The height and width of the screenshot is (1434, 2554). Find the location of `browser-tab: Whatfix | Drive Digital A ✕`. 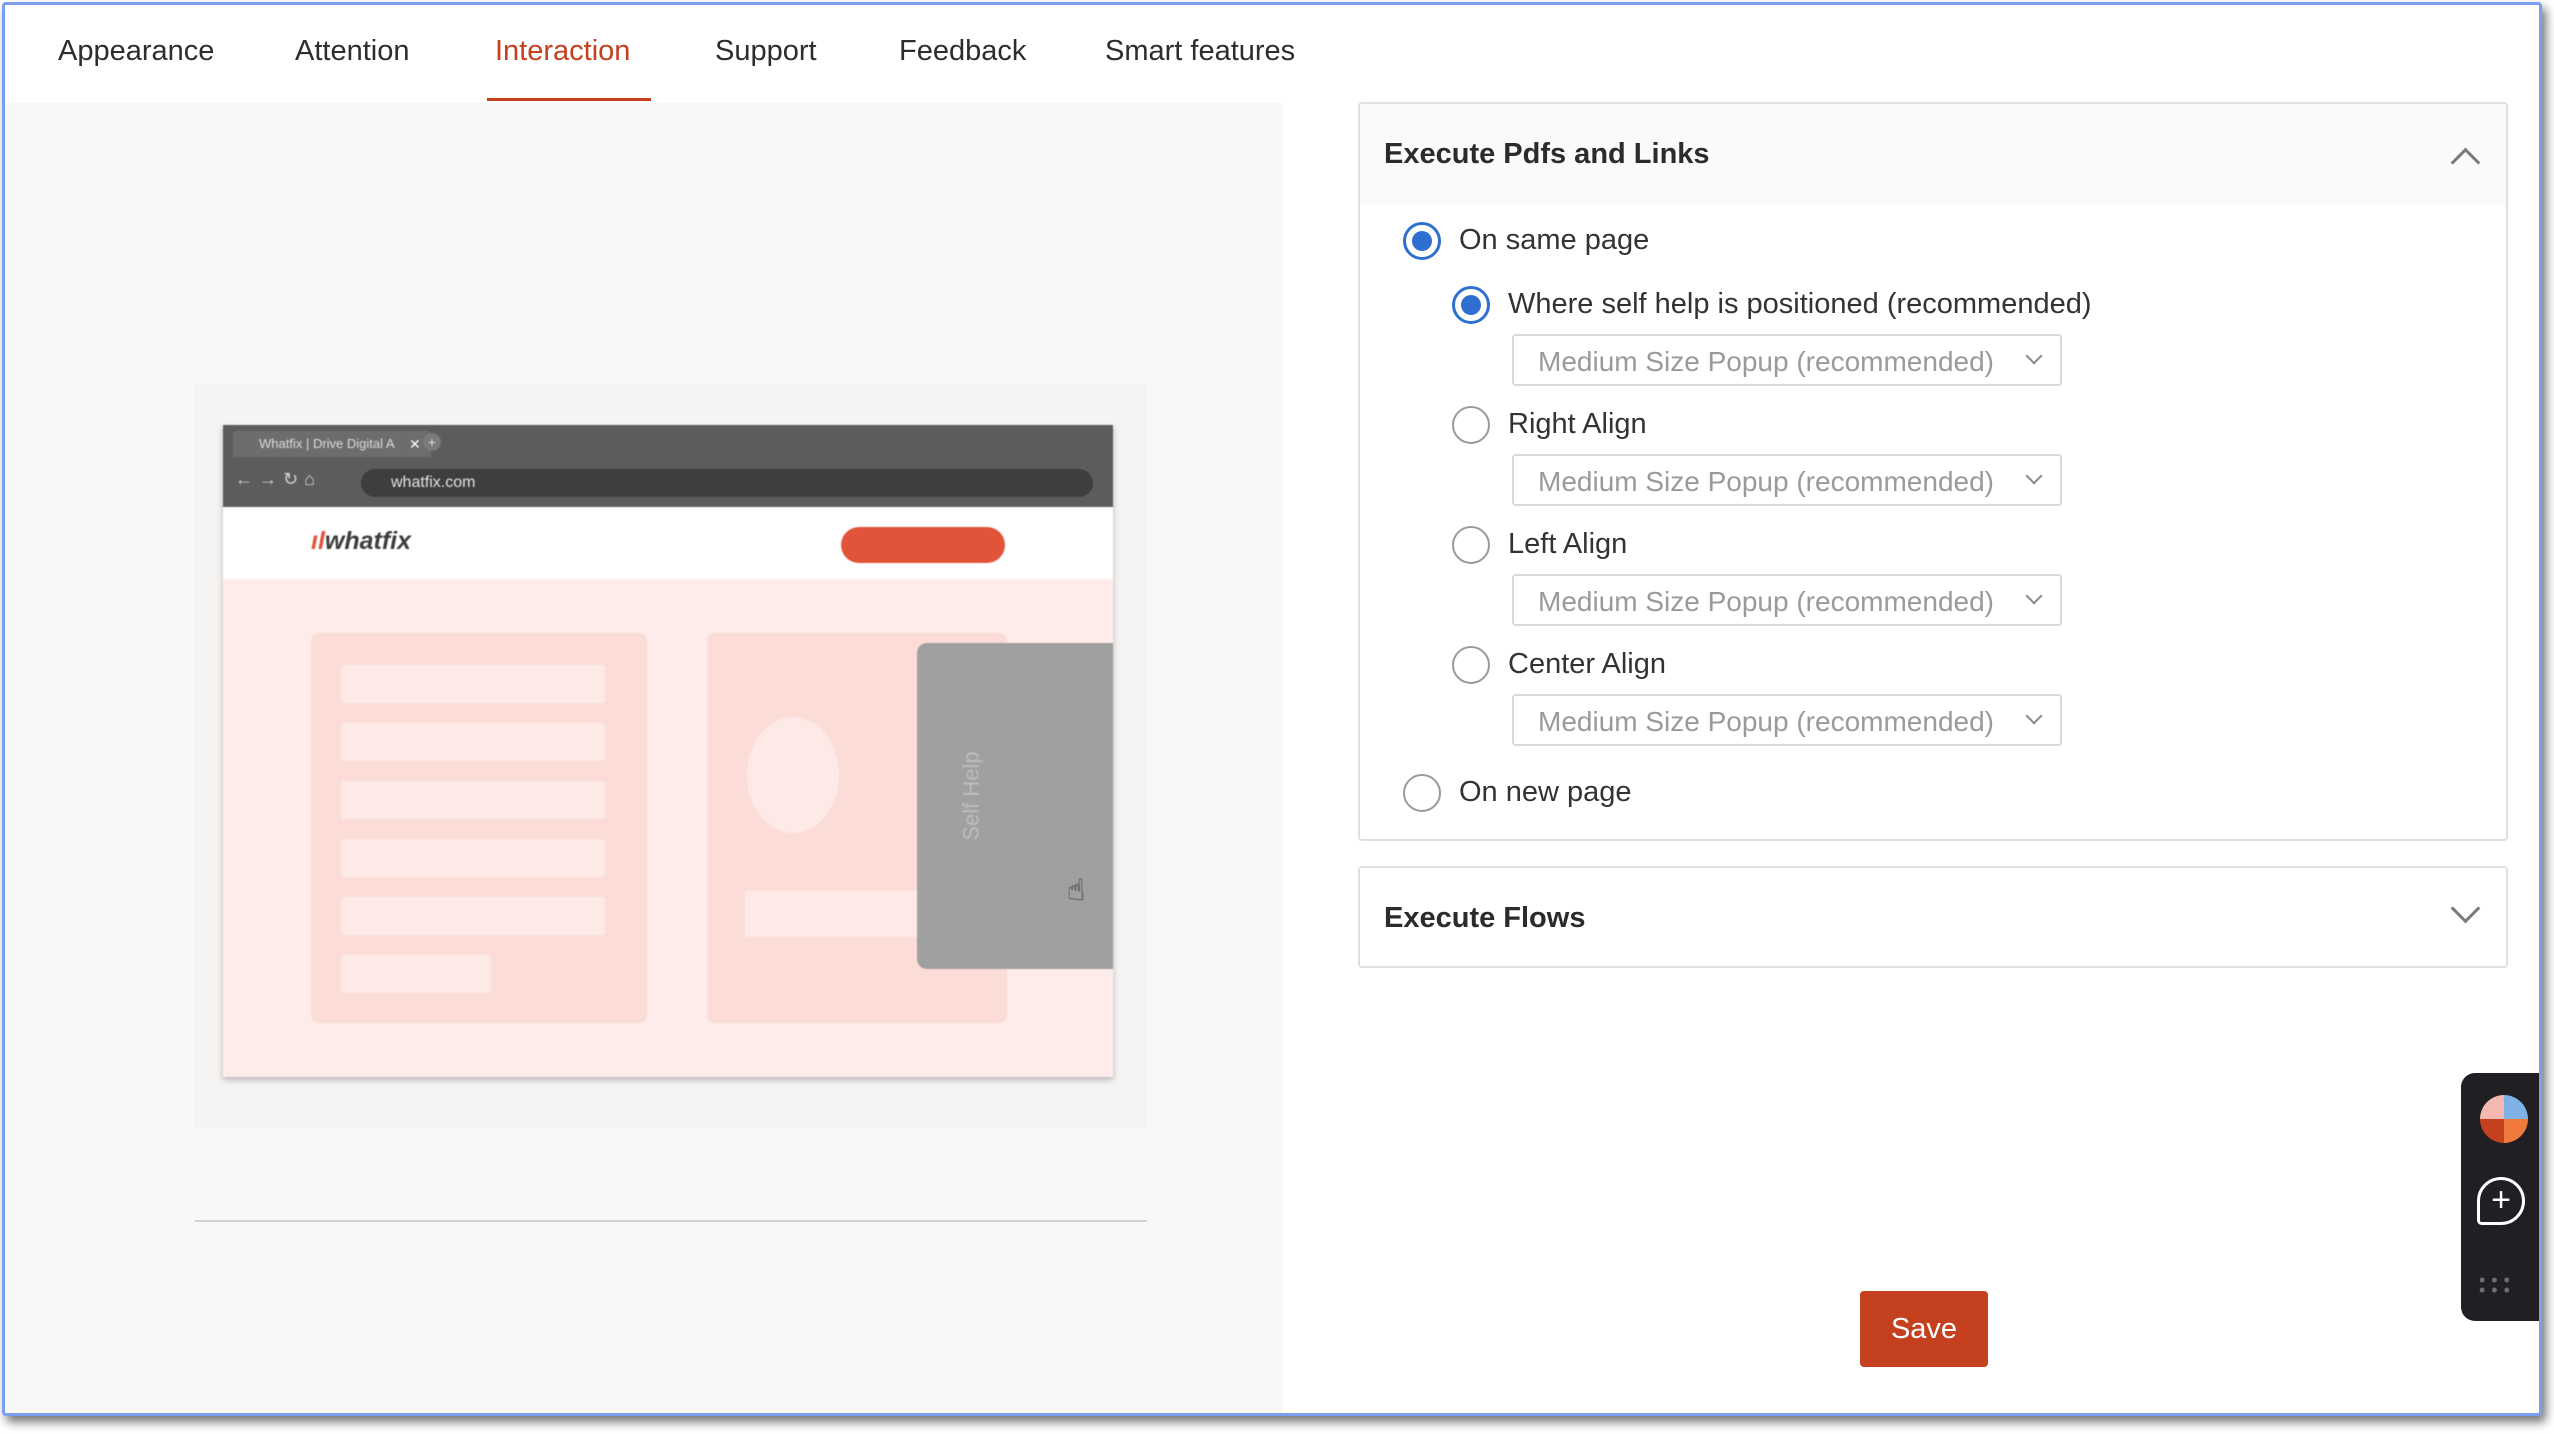

browser-tab: Whatfix | Drive Digital A ✕ is located at coordinates (332, 444).